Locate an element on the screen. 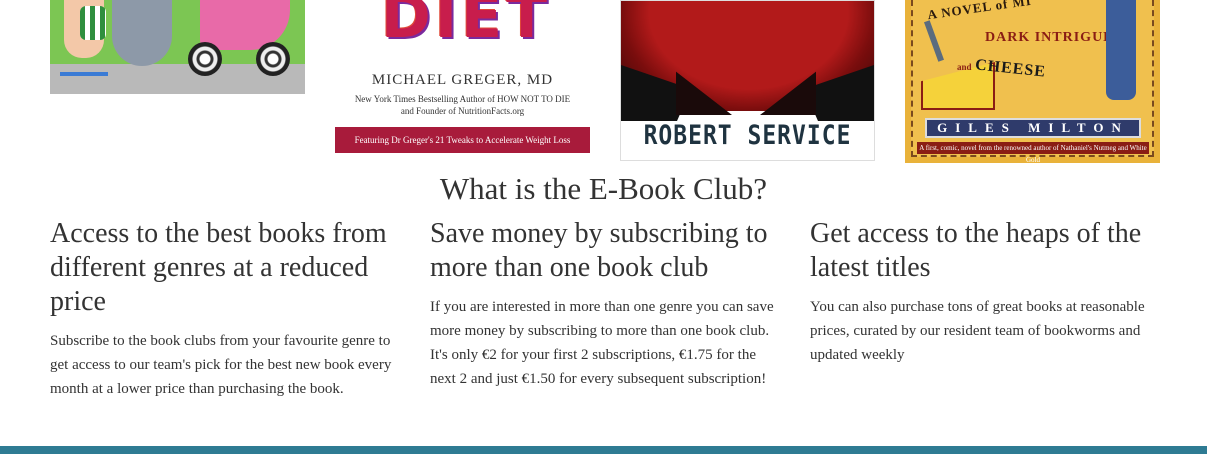 The height and width of the screenshot is (454, 1207). cover-diet-title: DIET is located at coordinates (466, 26).